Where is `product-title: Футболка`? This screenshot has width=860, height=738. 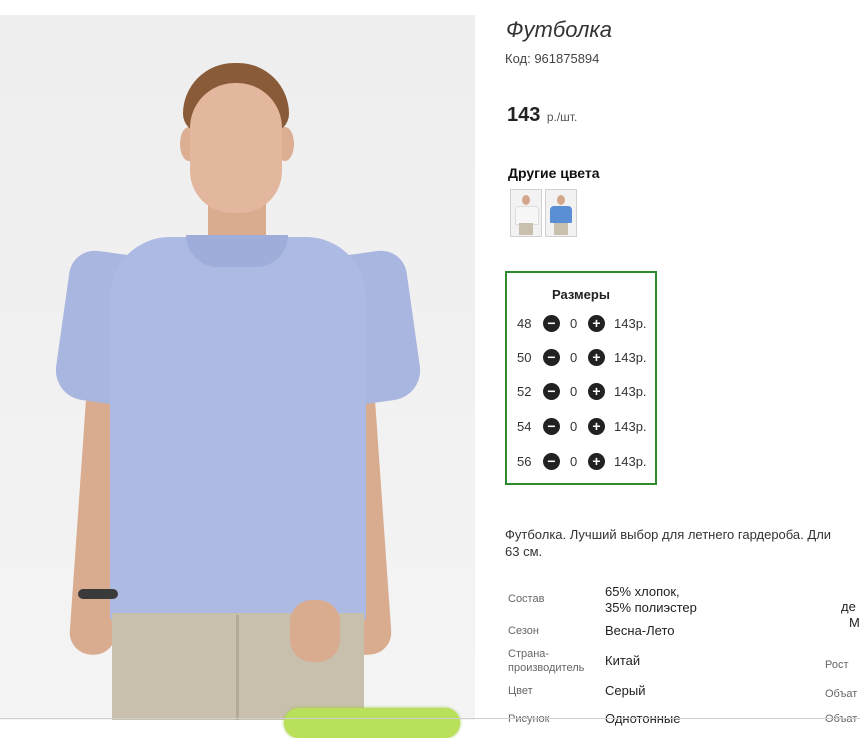 product-title: Футболка is located at coordinates (559, 29).